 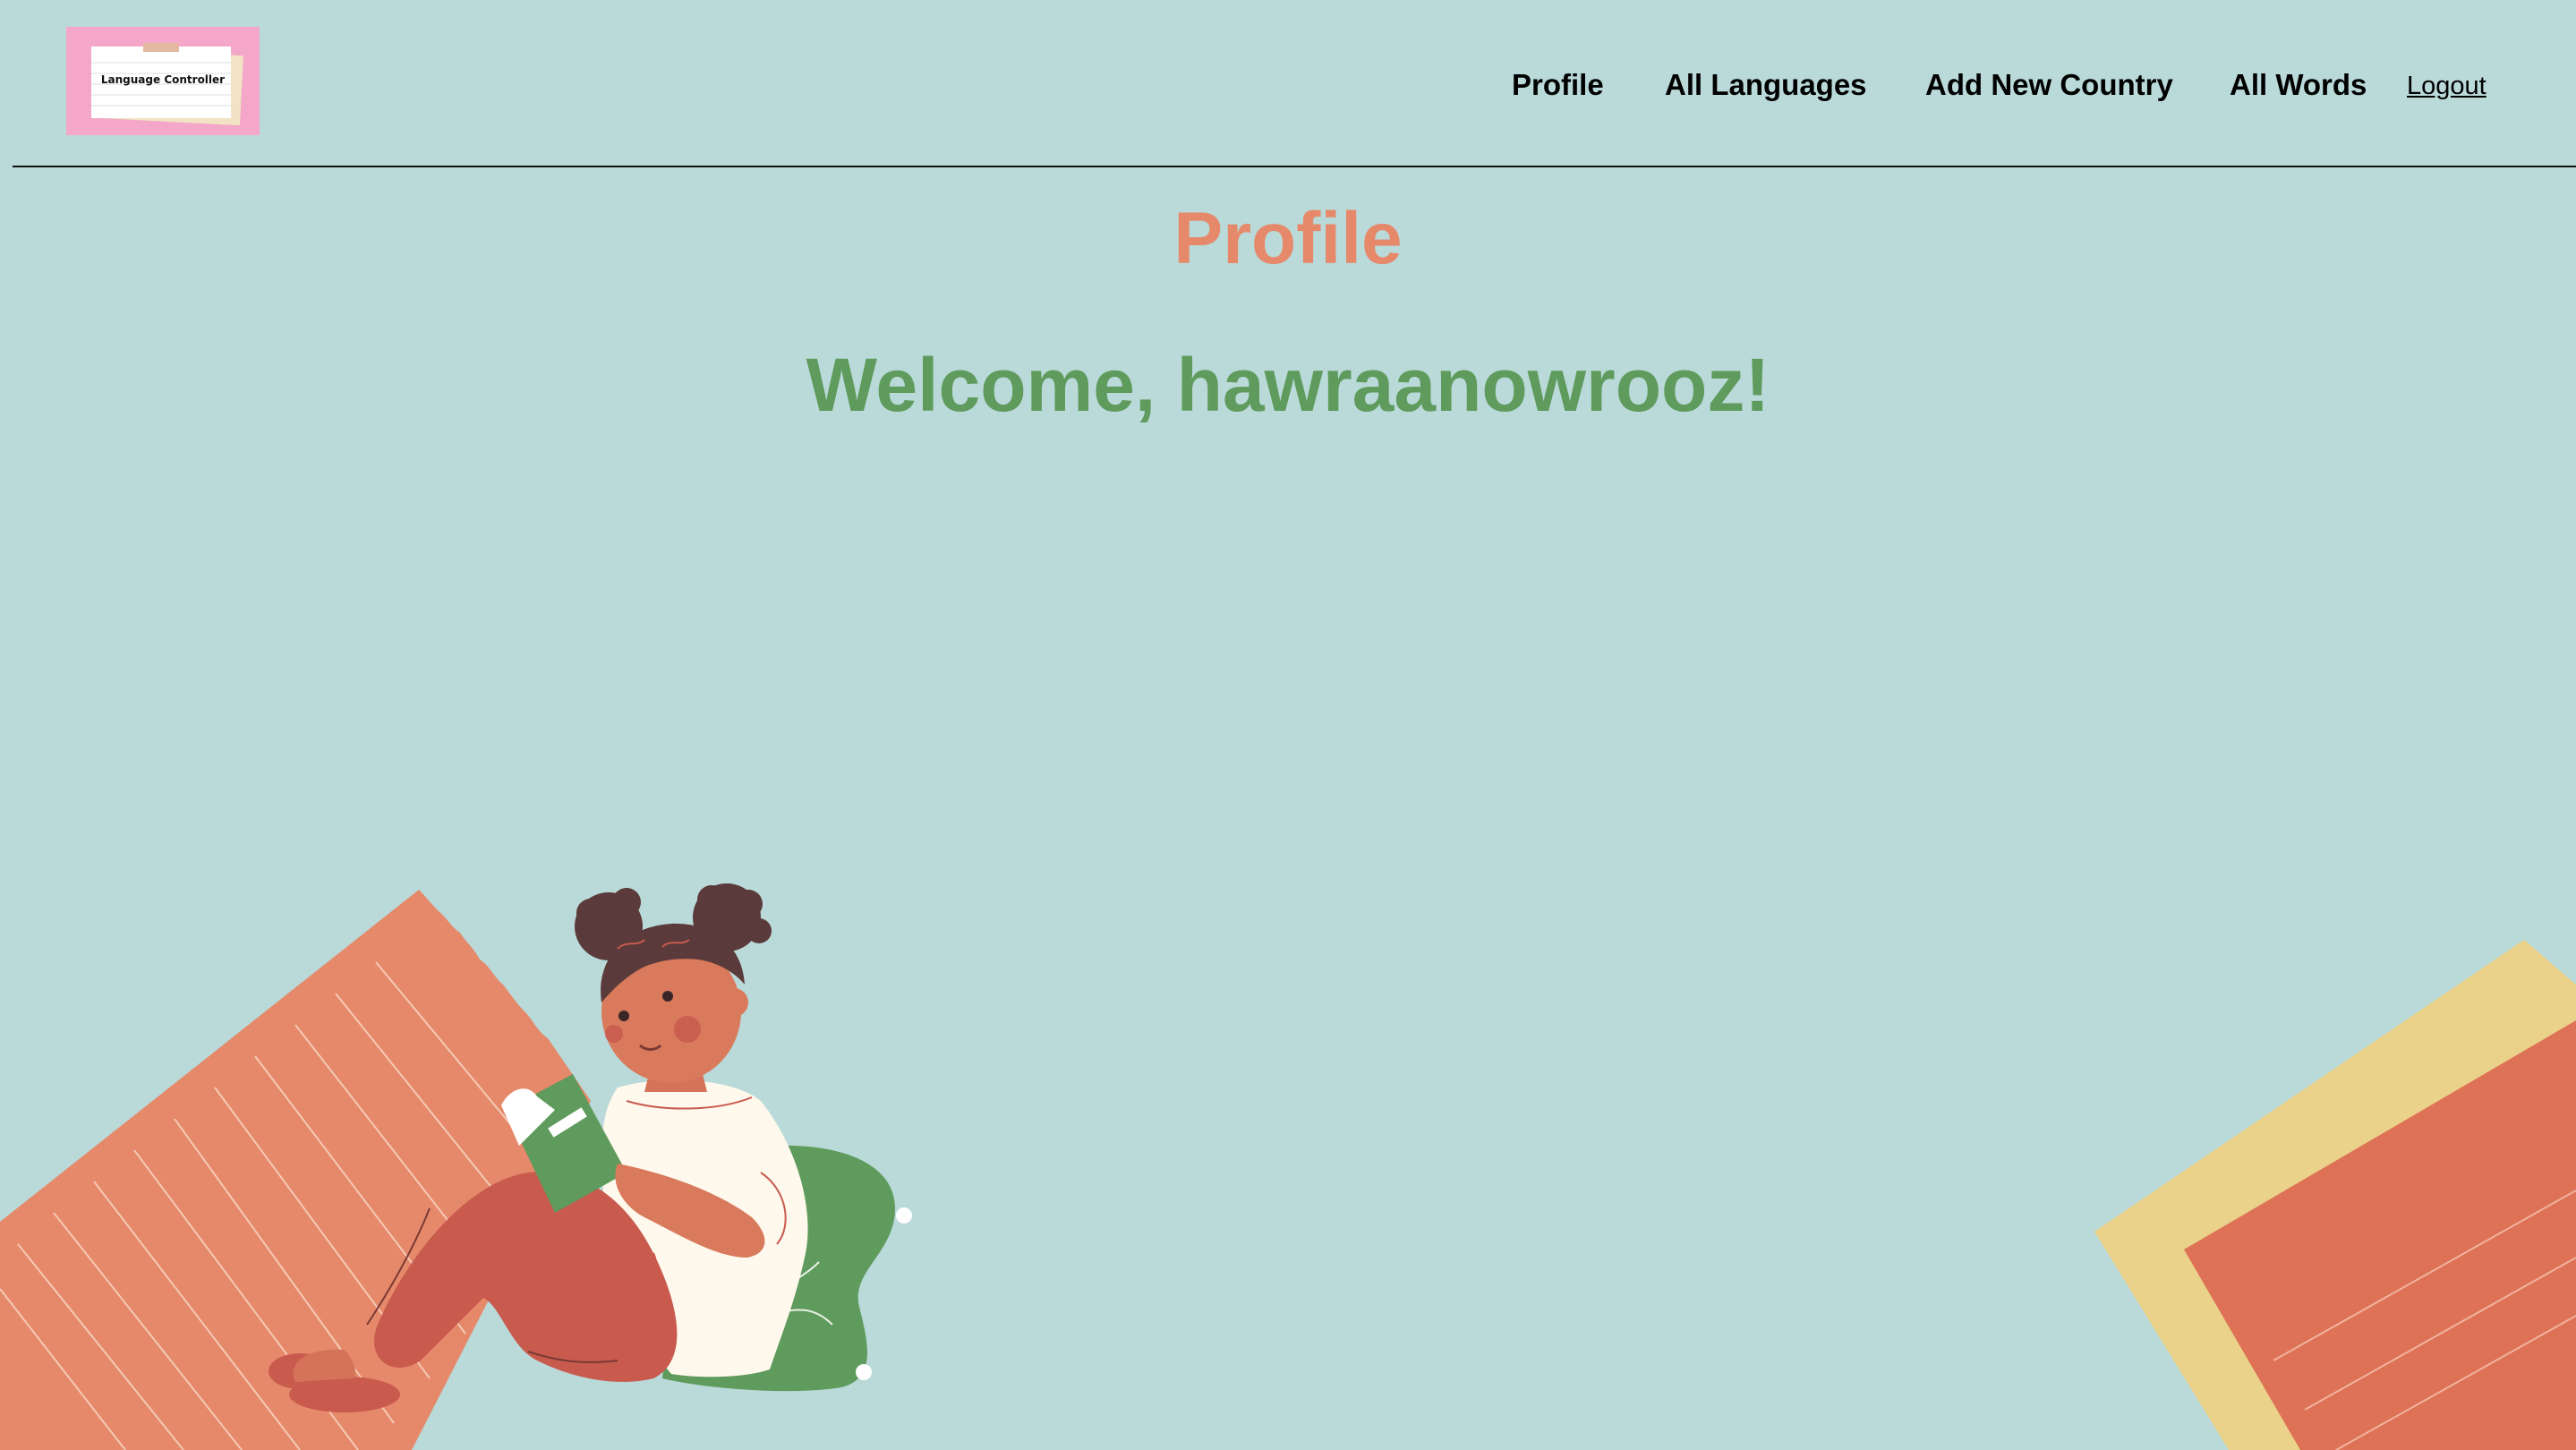 What do you see at coordinates (1558, 85) in the screenshot?
I see `nav-profile: Profile` at bounding box center [1558, 85].